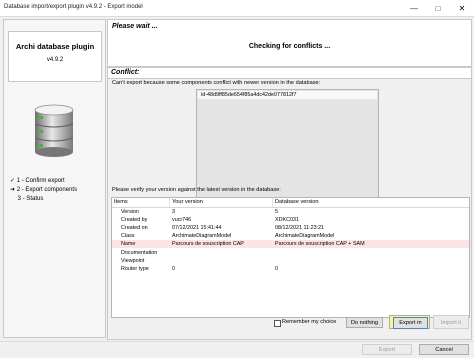 This screenshot has width=474, height=358. I want to click on remember-choice-checkbox, so click(277, 323).